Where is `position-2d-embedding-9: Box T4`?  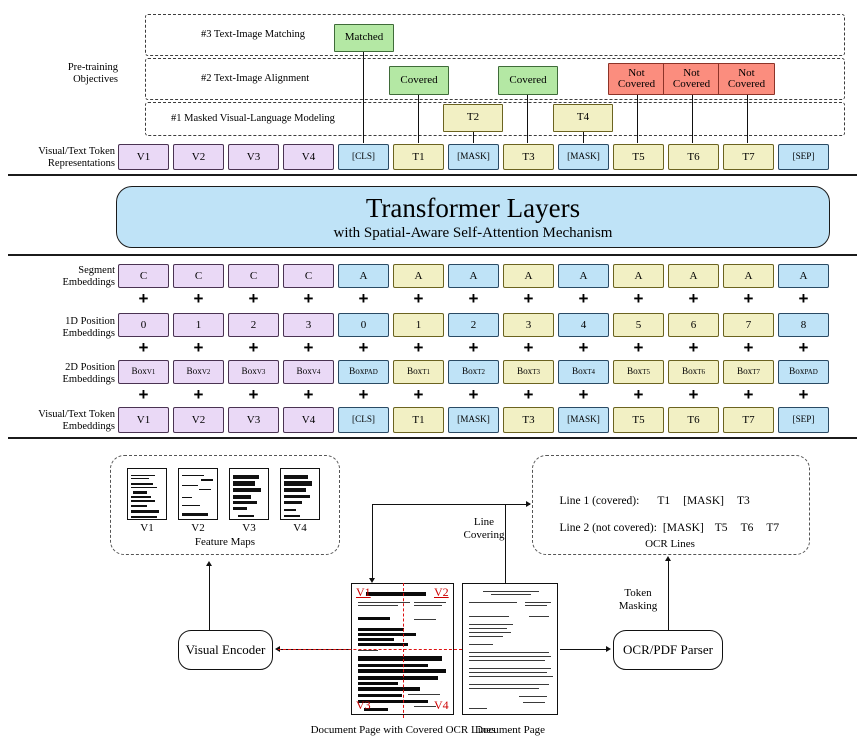 position-2d-embedding-9: Box T4 is located at coordinates (583, 372).